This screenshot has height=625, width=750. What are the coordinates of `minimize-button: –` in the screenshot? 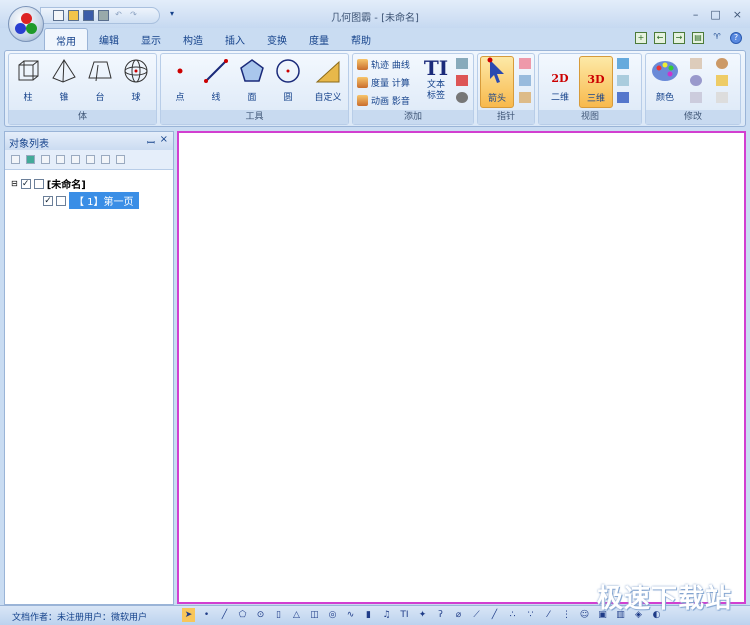 It's located at (696, 14).